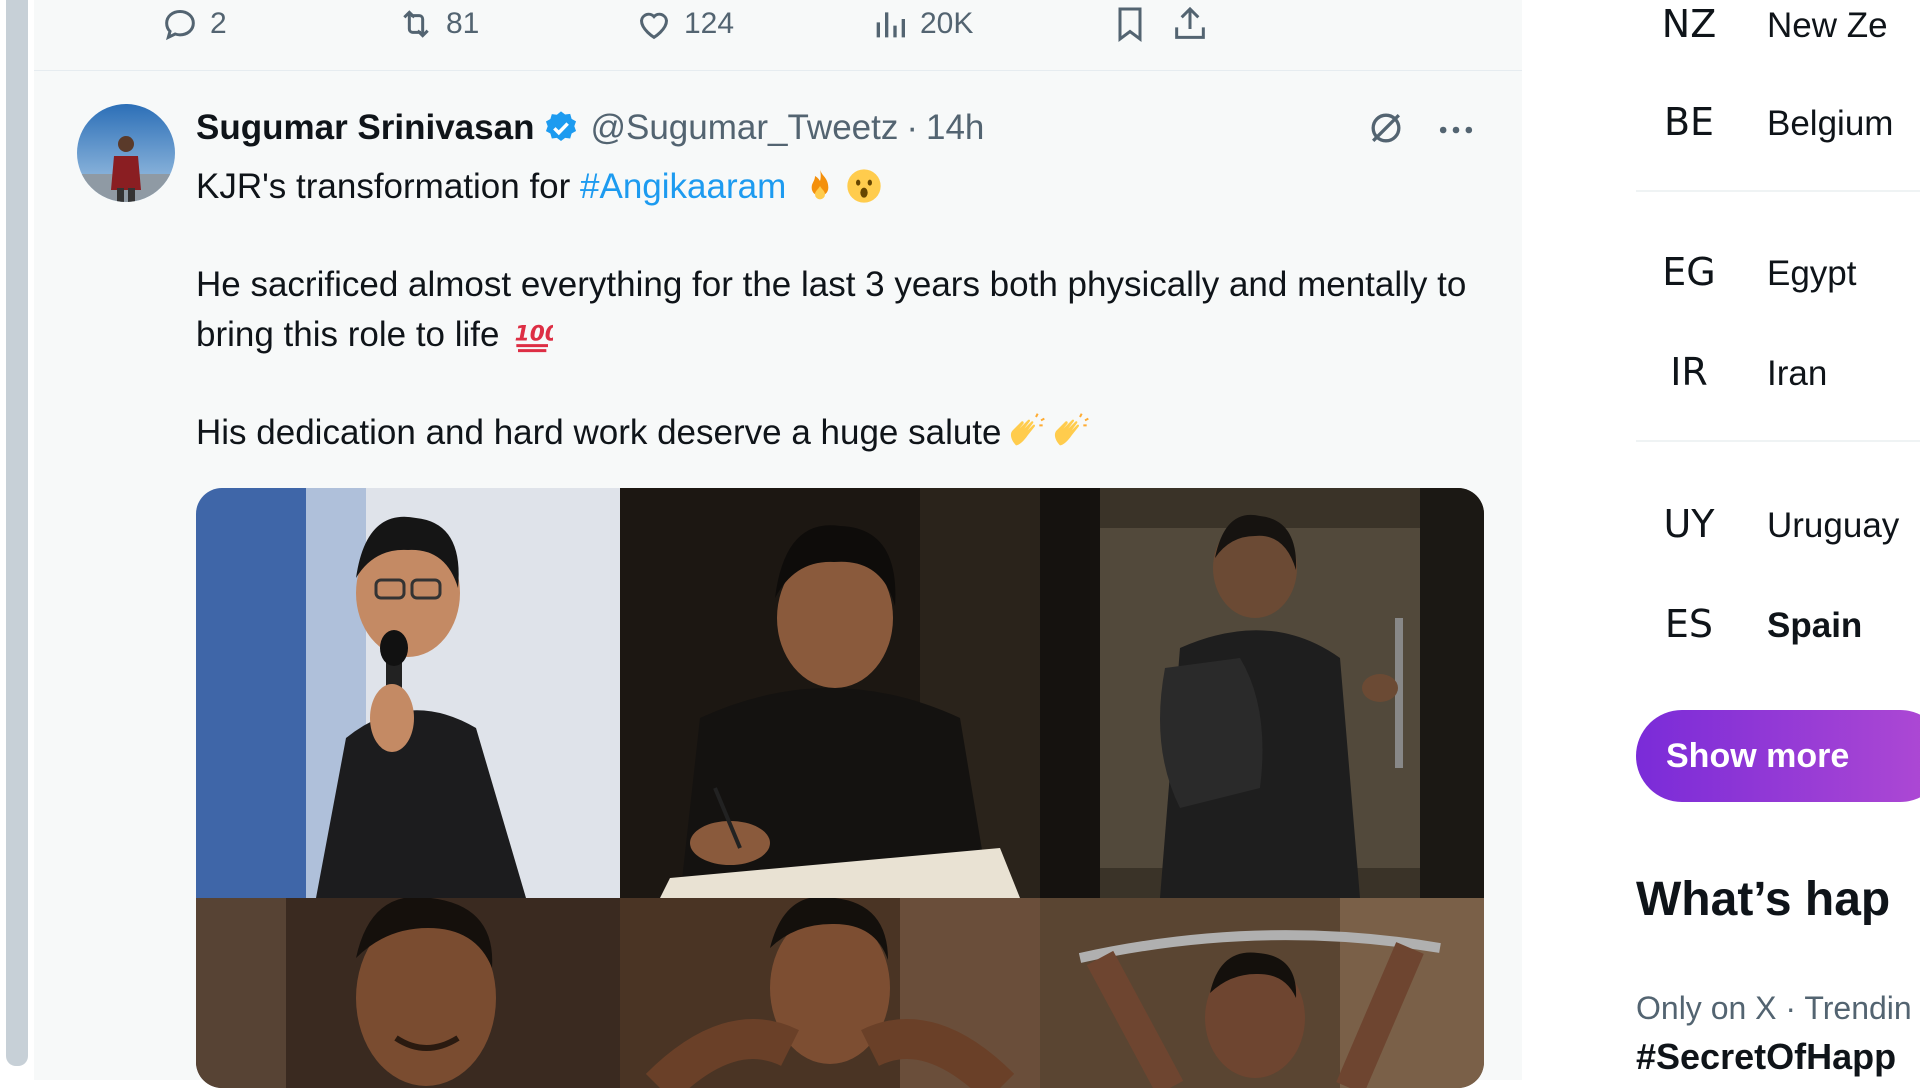 The height and width of the screenshot is (1088, 1920). I want to click on country-row: BE Belgium, so click(1770, 122).